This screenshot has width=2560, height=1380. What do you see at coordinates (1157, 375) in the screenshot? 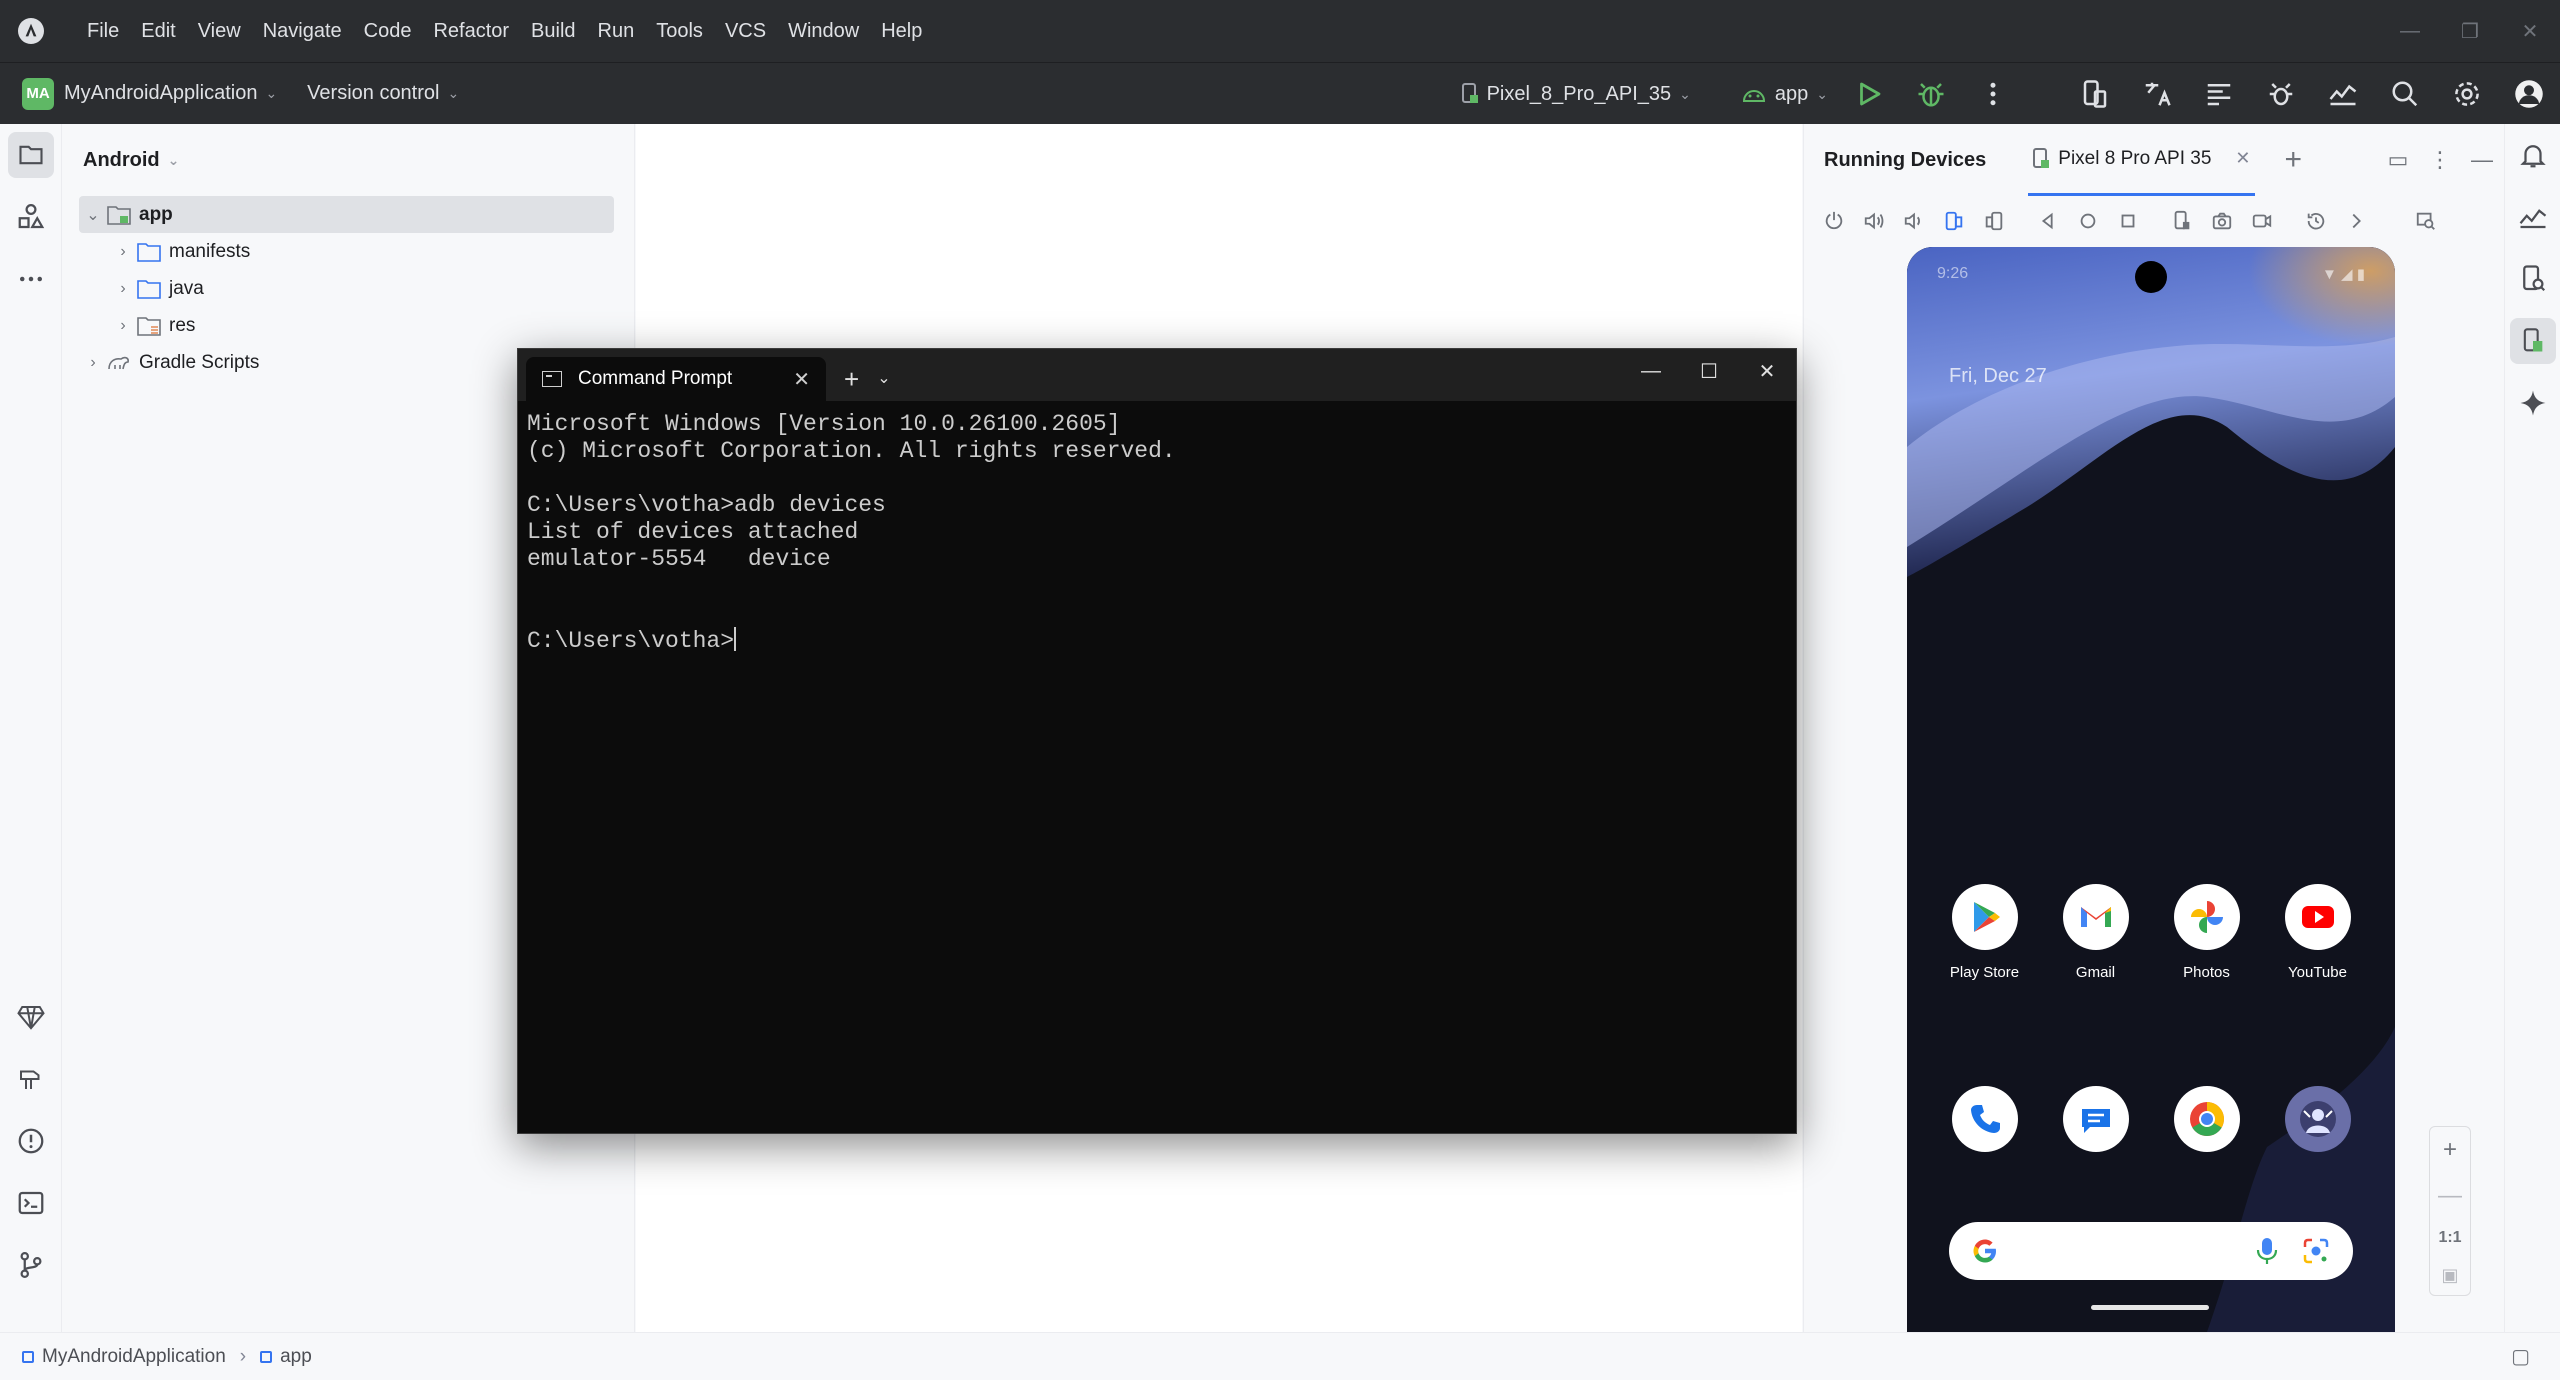
I see `cmd-title-bar: Command Prompt ✕ + ⌄ — ☐ ✕` at bounding box center [1157, 375].